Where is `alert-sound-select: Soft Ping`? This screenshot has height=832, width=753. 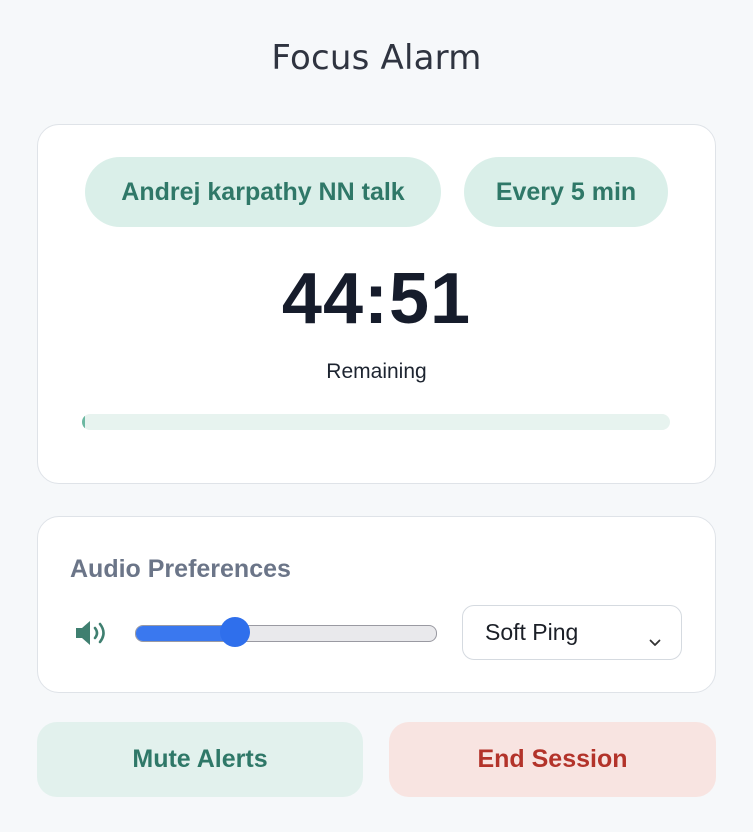
alert-sound-select: Soft Ping is located at coordinates (572, 632).